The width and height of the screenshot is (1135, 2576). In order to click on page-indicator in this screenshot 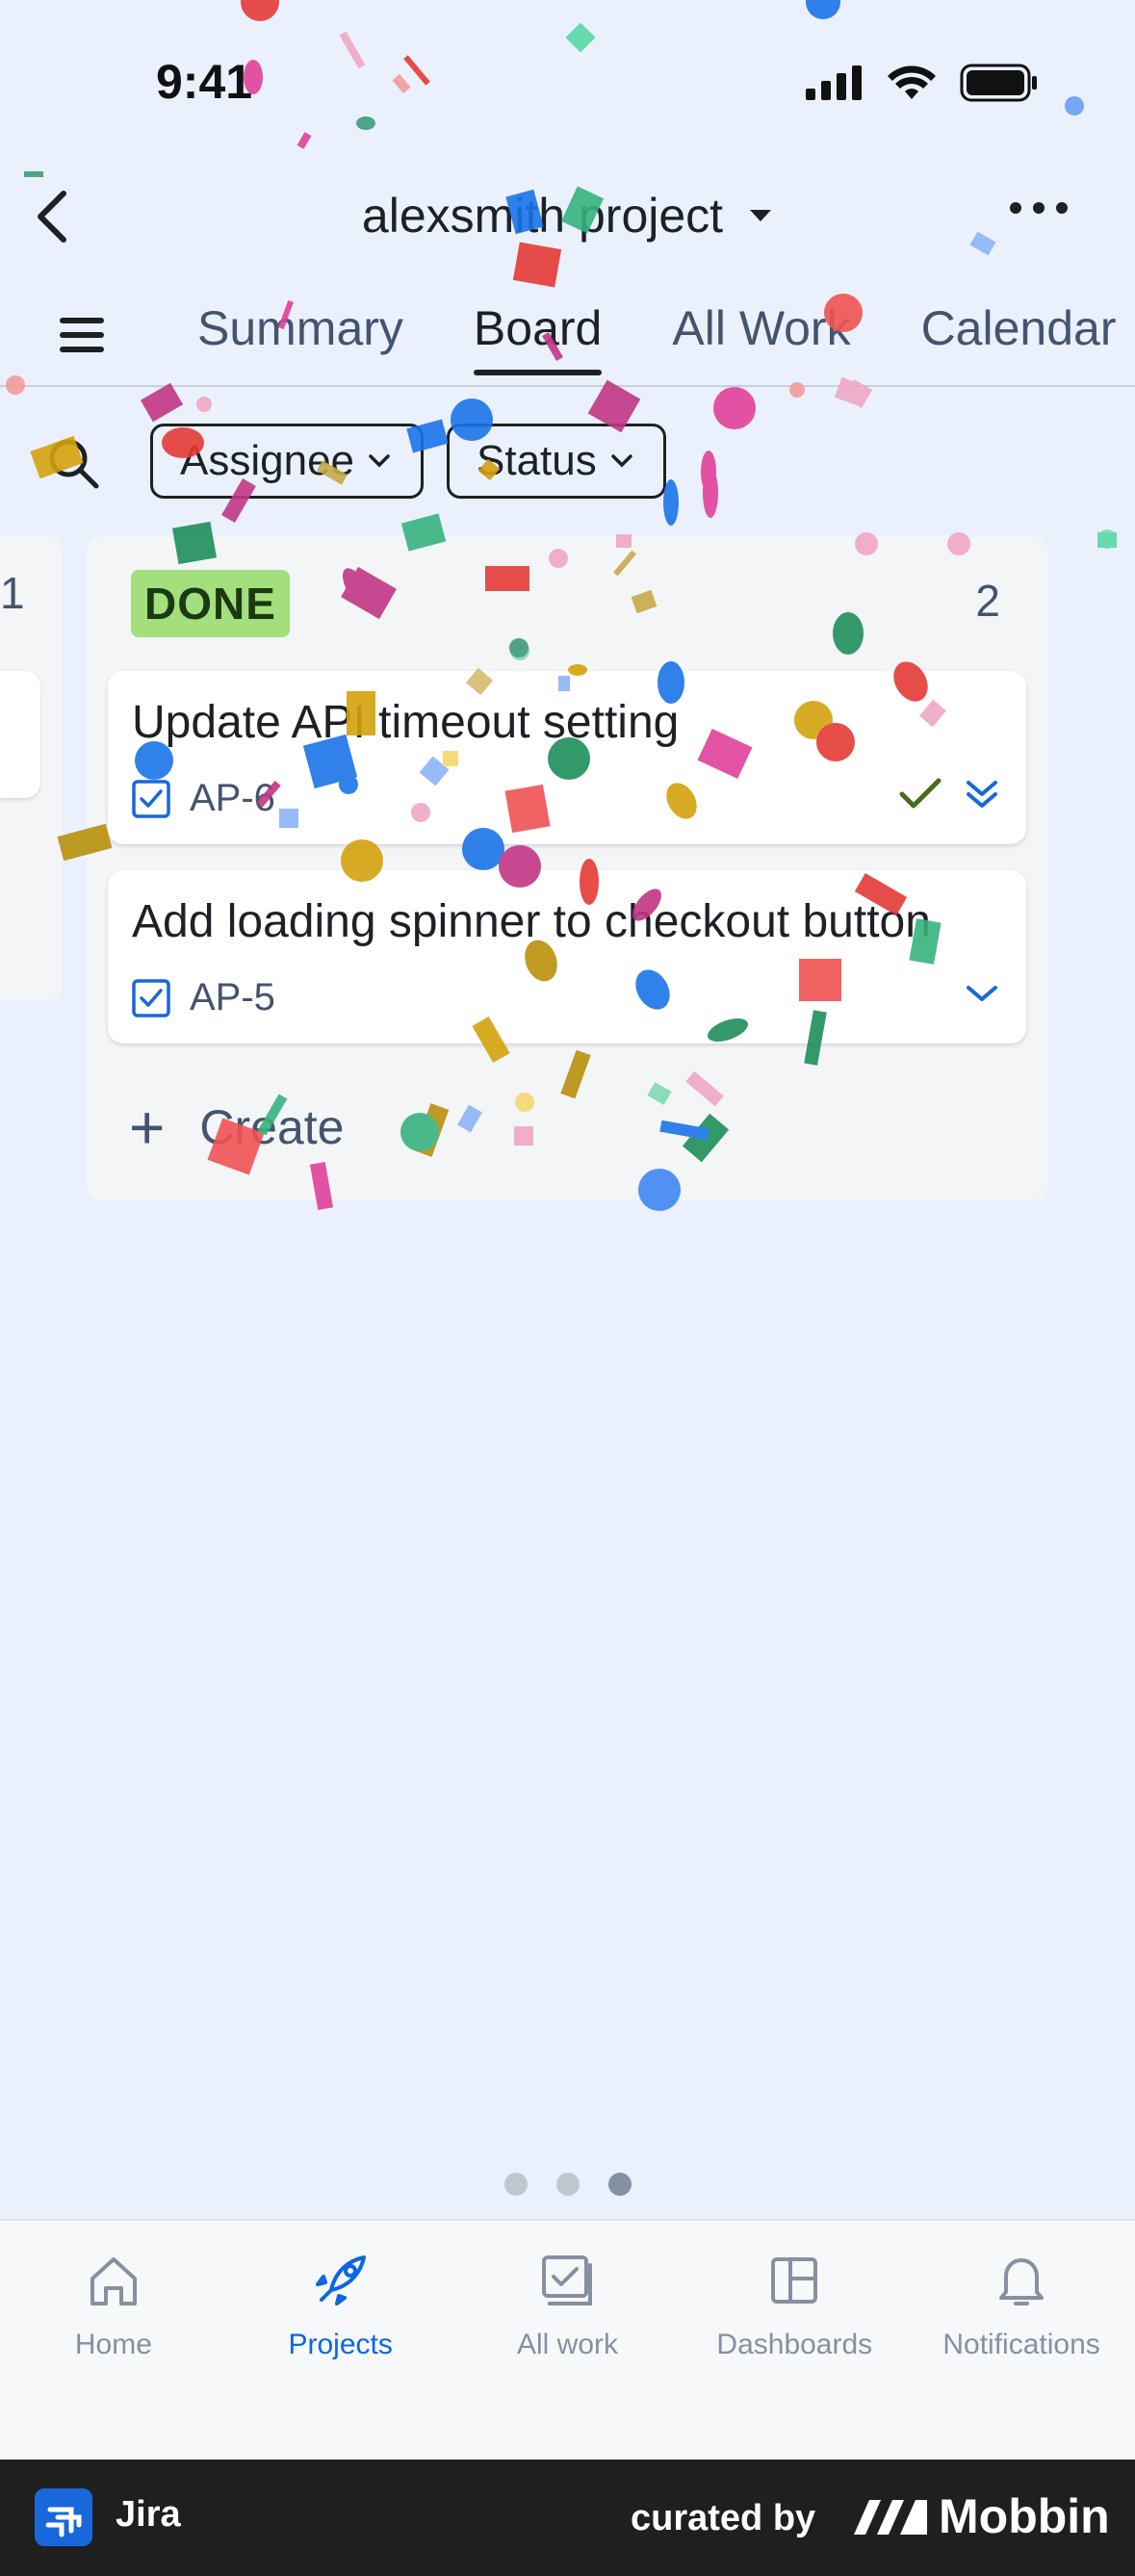, I will do `click(567, 2185)`.